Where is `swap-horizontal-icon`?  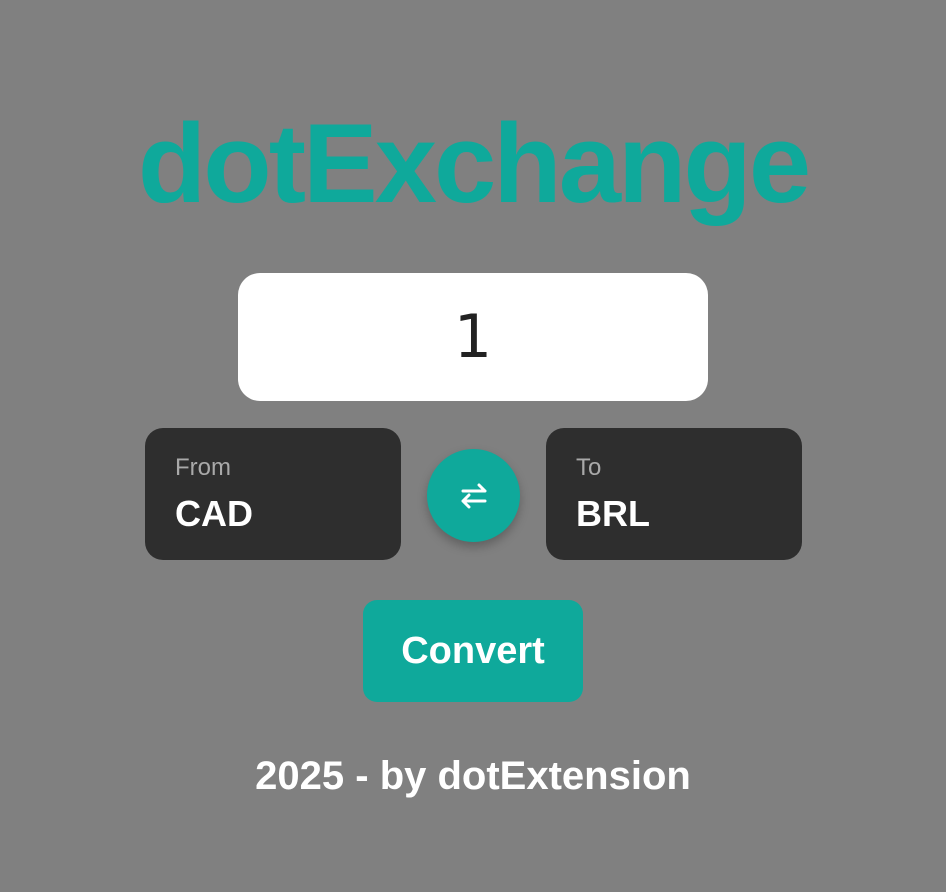
swap-horizontal-icon is located at coordinates (474, 496).